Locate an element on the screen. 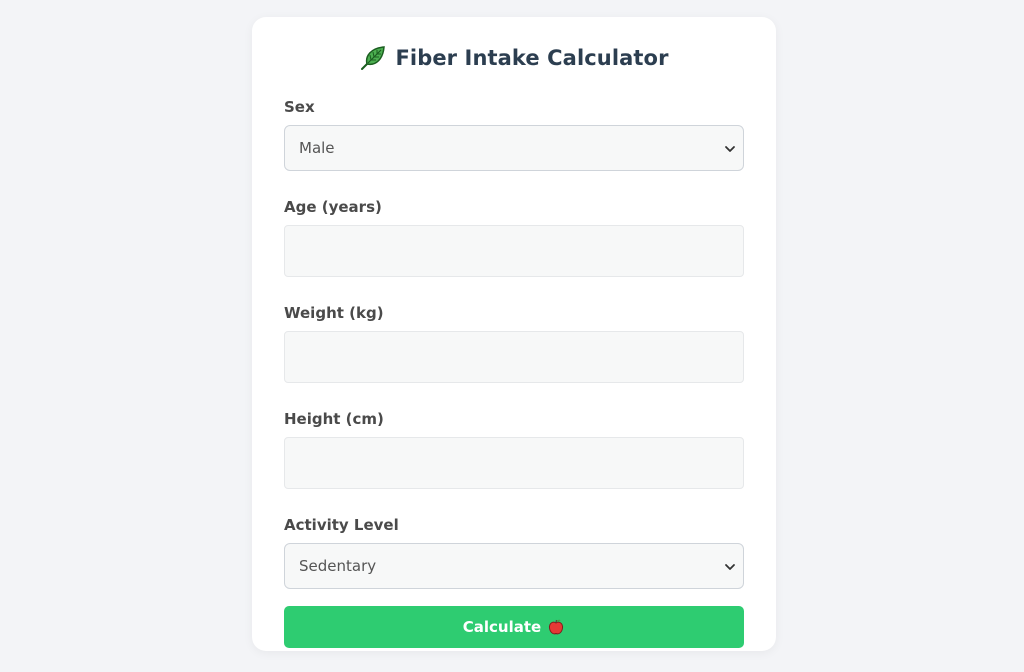 Image resolution: width=1024 pixels, height=672 pixels. height-label: Height (cm) is located at coordinates (334, 419).